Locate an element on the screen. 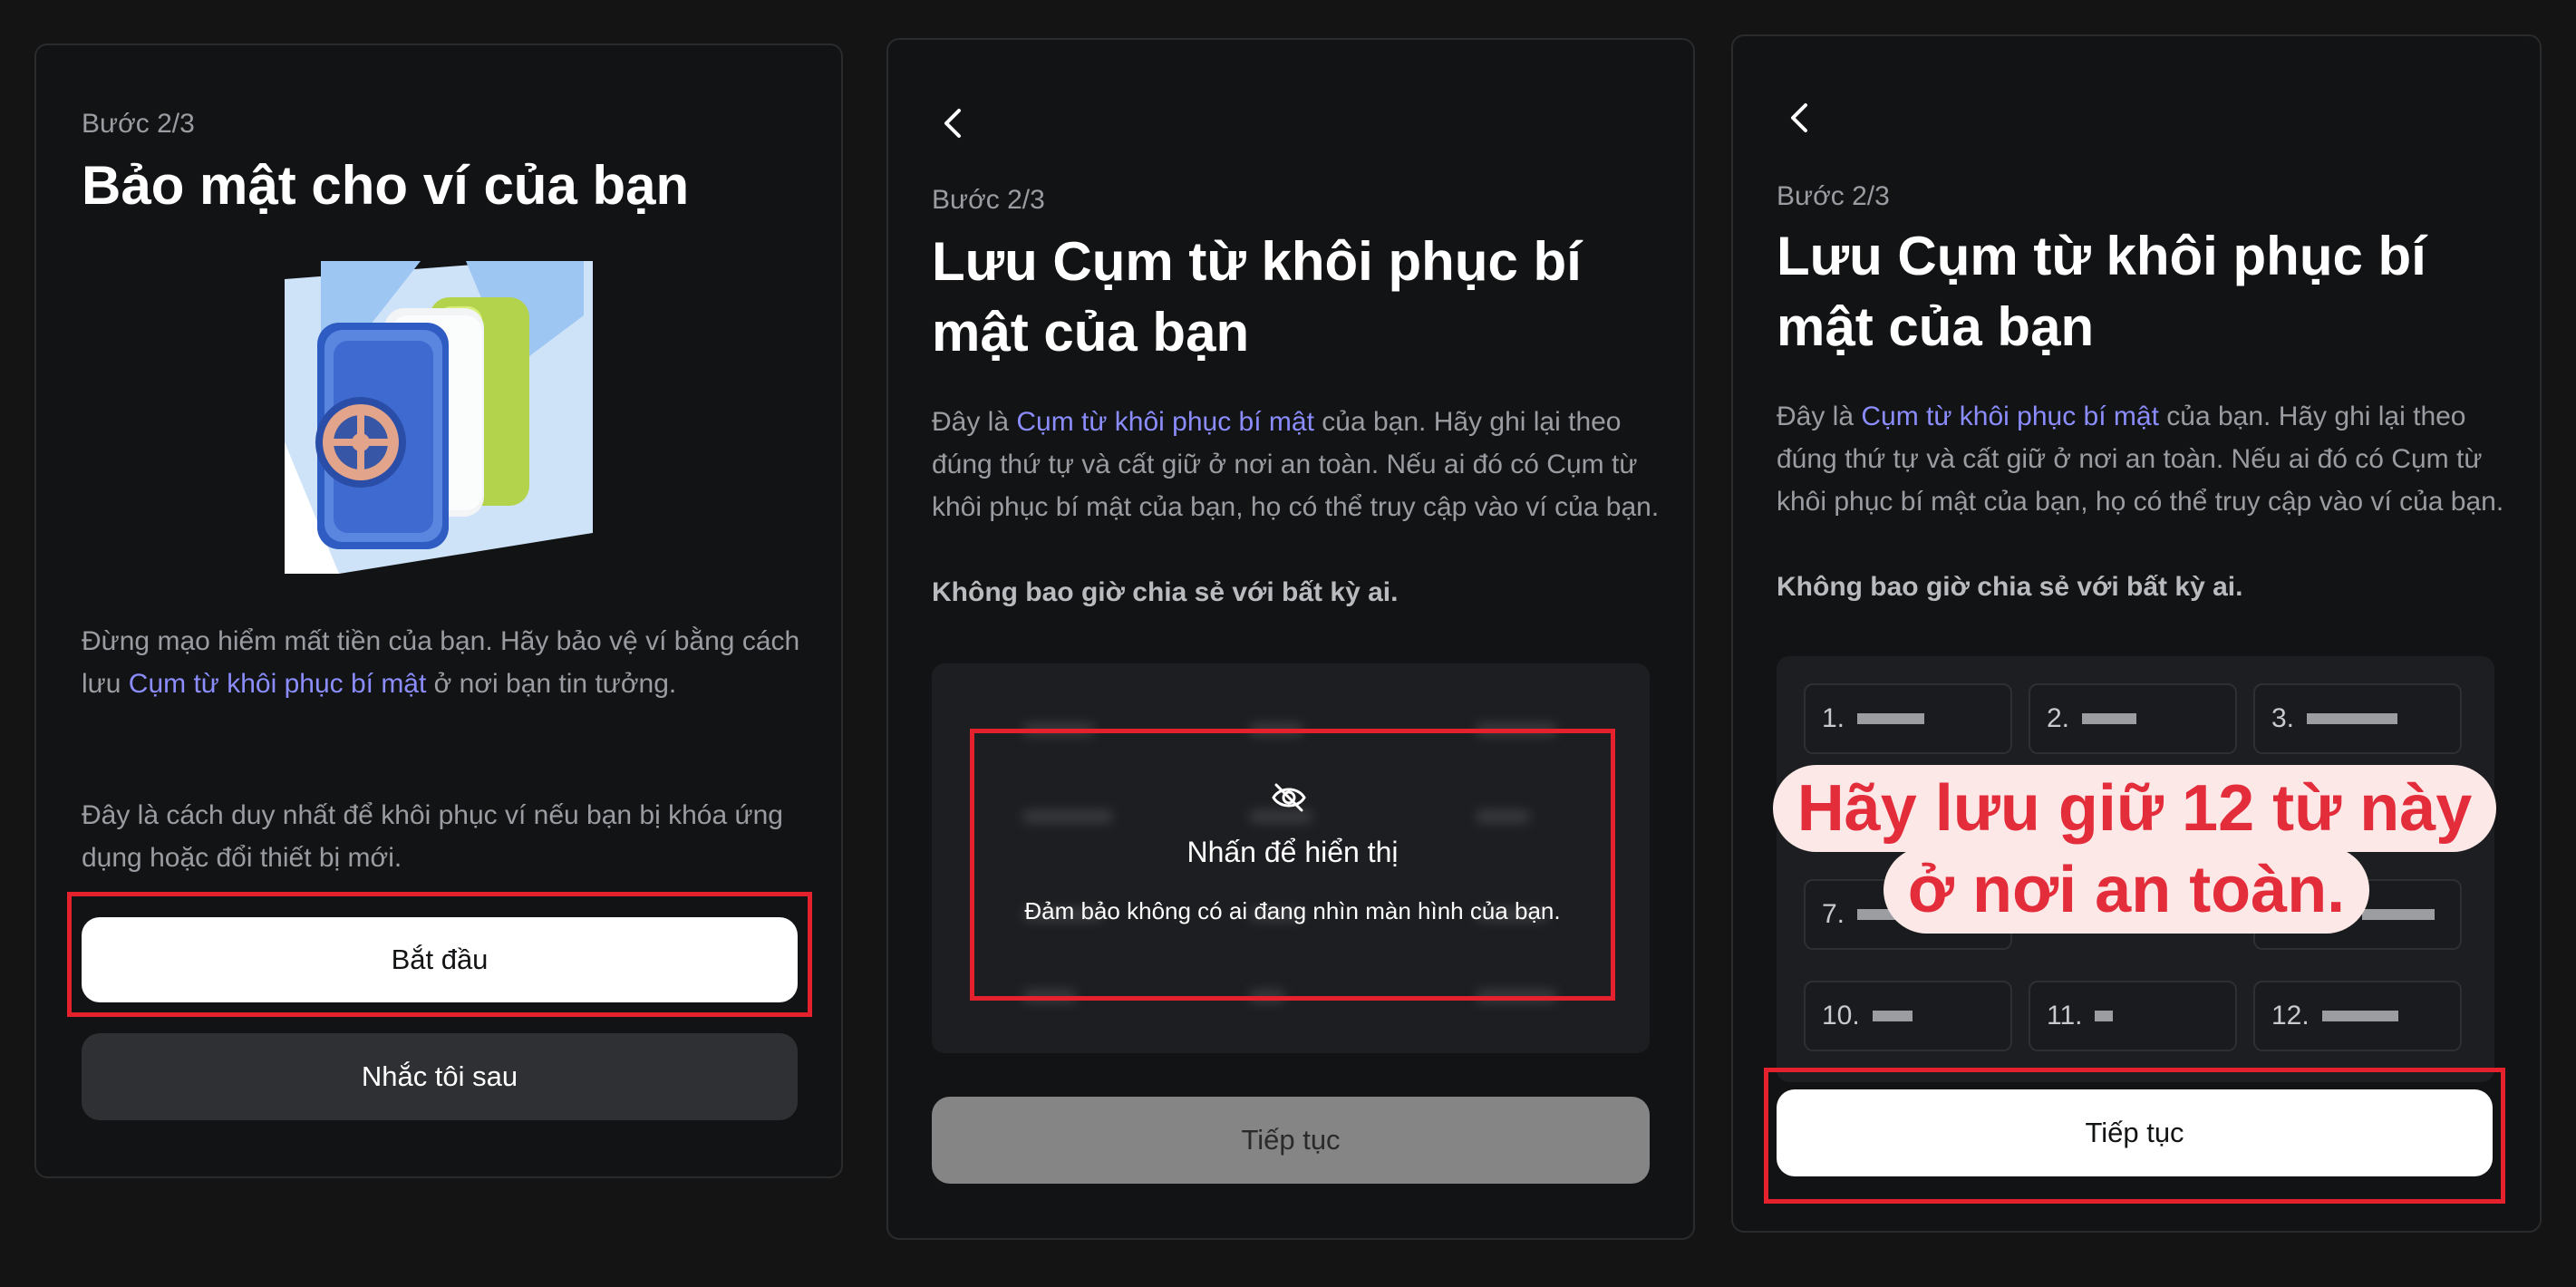  word-index: 10. is located at coordinates (1841, 1016).